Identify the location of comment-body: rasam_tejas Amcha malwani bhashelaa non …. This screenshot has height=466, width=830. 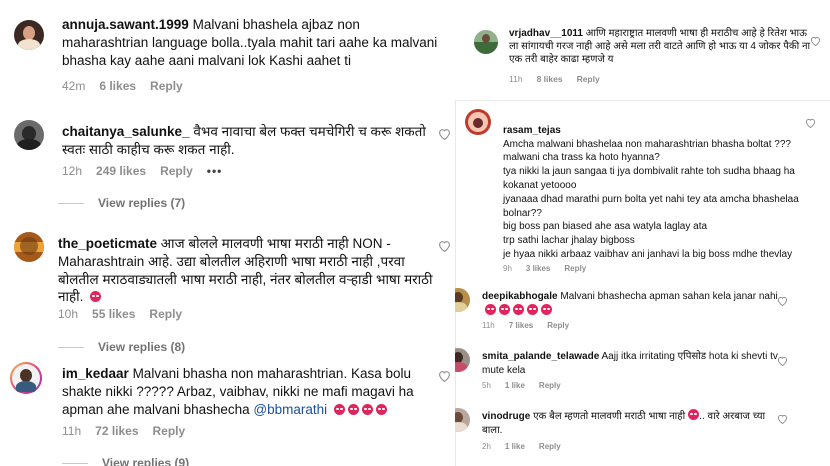
(653, 186).